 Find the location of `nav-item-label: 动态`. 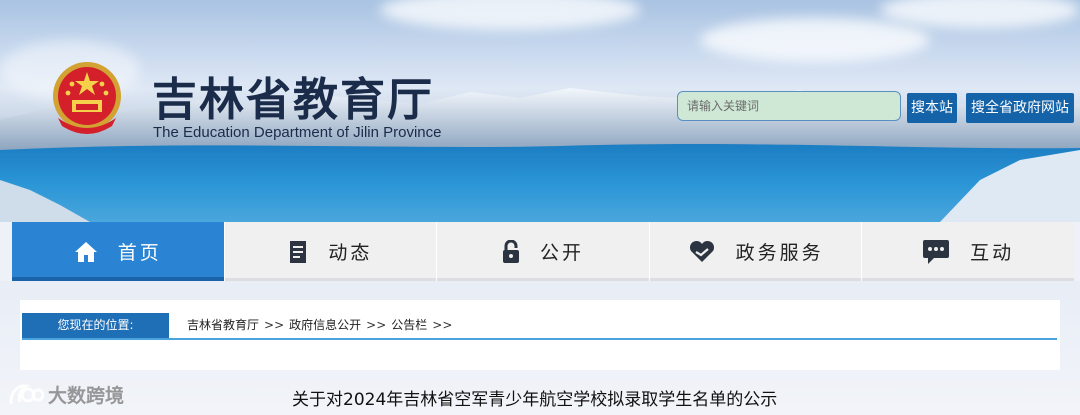

nav-item-label: 动态 is located at coordinates (350, 253).